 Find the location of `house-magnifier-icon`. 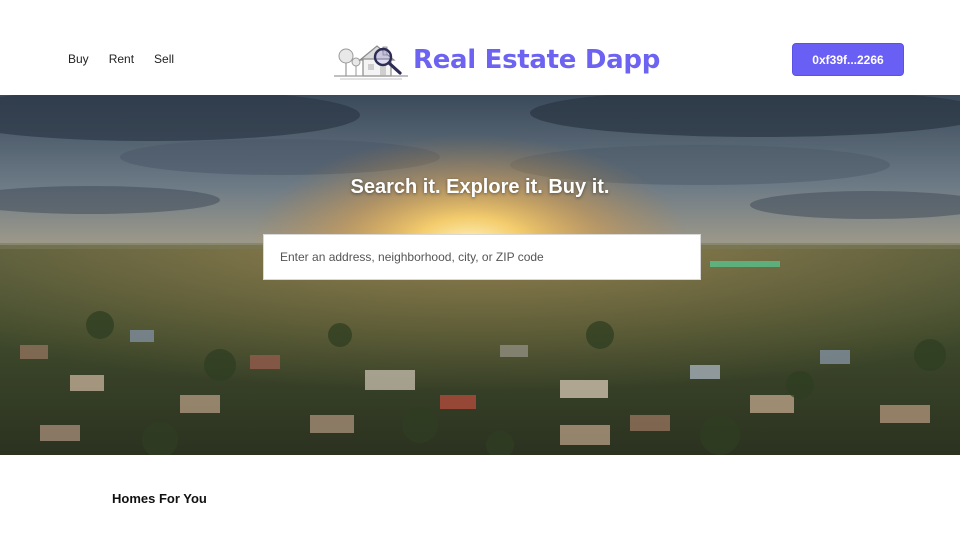

house-magnifier-icon is located at coordinates (371, 62).